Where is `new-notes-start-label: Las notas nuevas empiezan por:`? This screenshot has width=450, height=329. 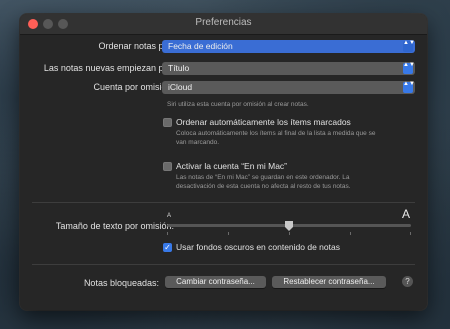
new-notes-start-label: Las notas nuevas empiezan por: is located at coordinates (108, 68).